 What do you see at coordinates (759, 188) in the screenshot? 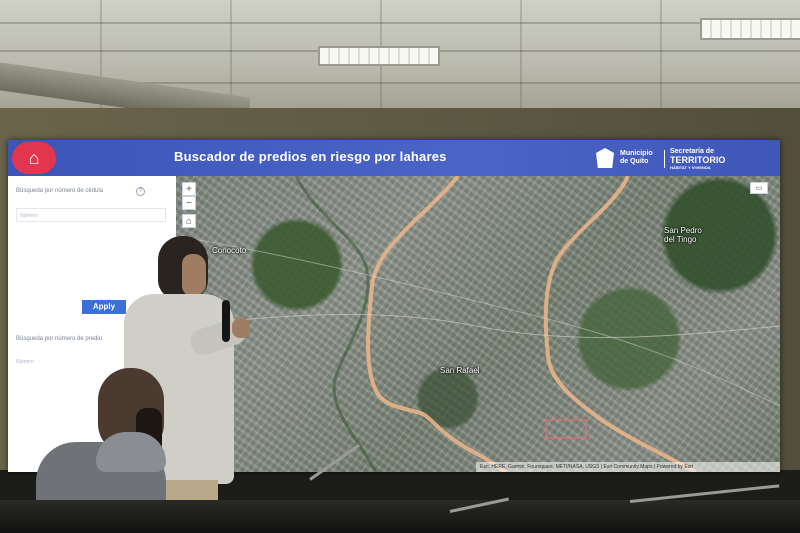
I see `basemap-toggle-icon: ▭` at bounding box center [759, 188].